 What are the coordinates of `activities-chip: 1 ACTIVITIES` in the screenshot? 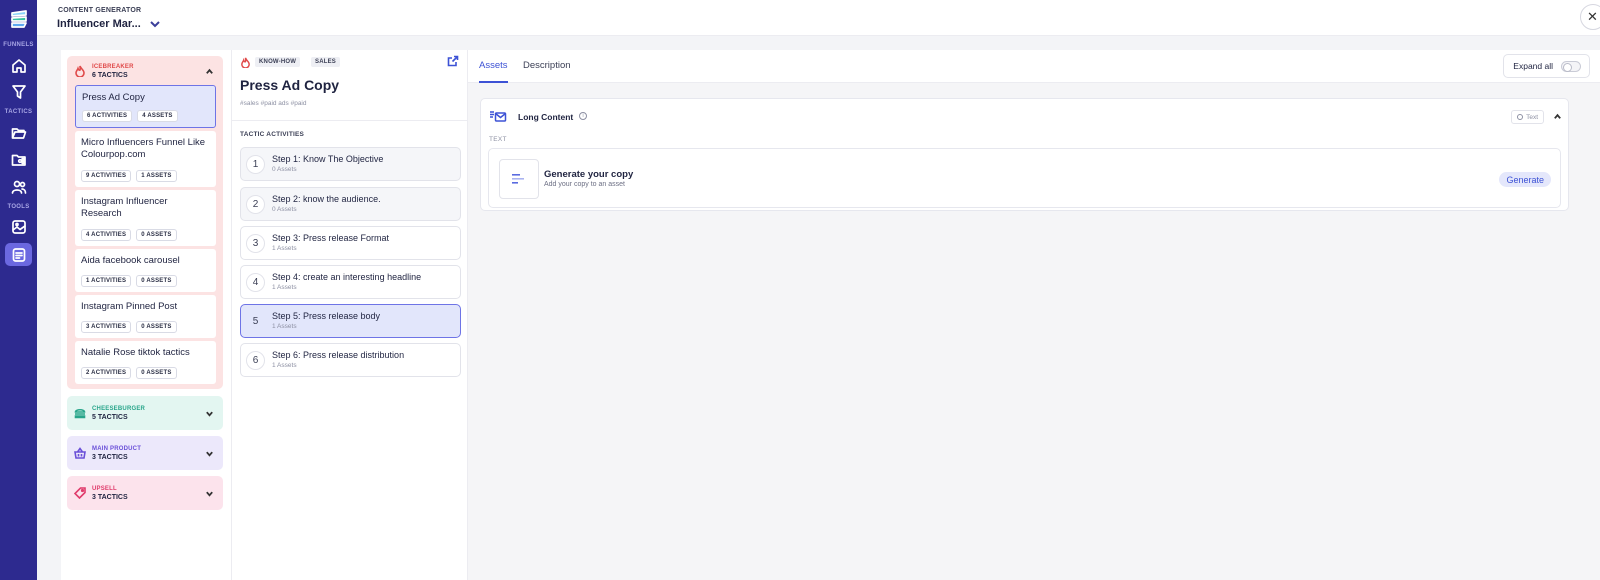 It's located at (106, 281).